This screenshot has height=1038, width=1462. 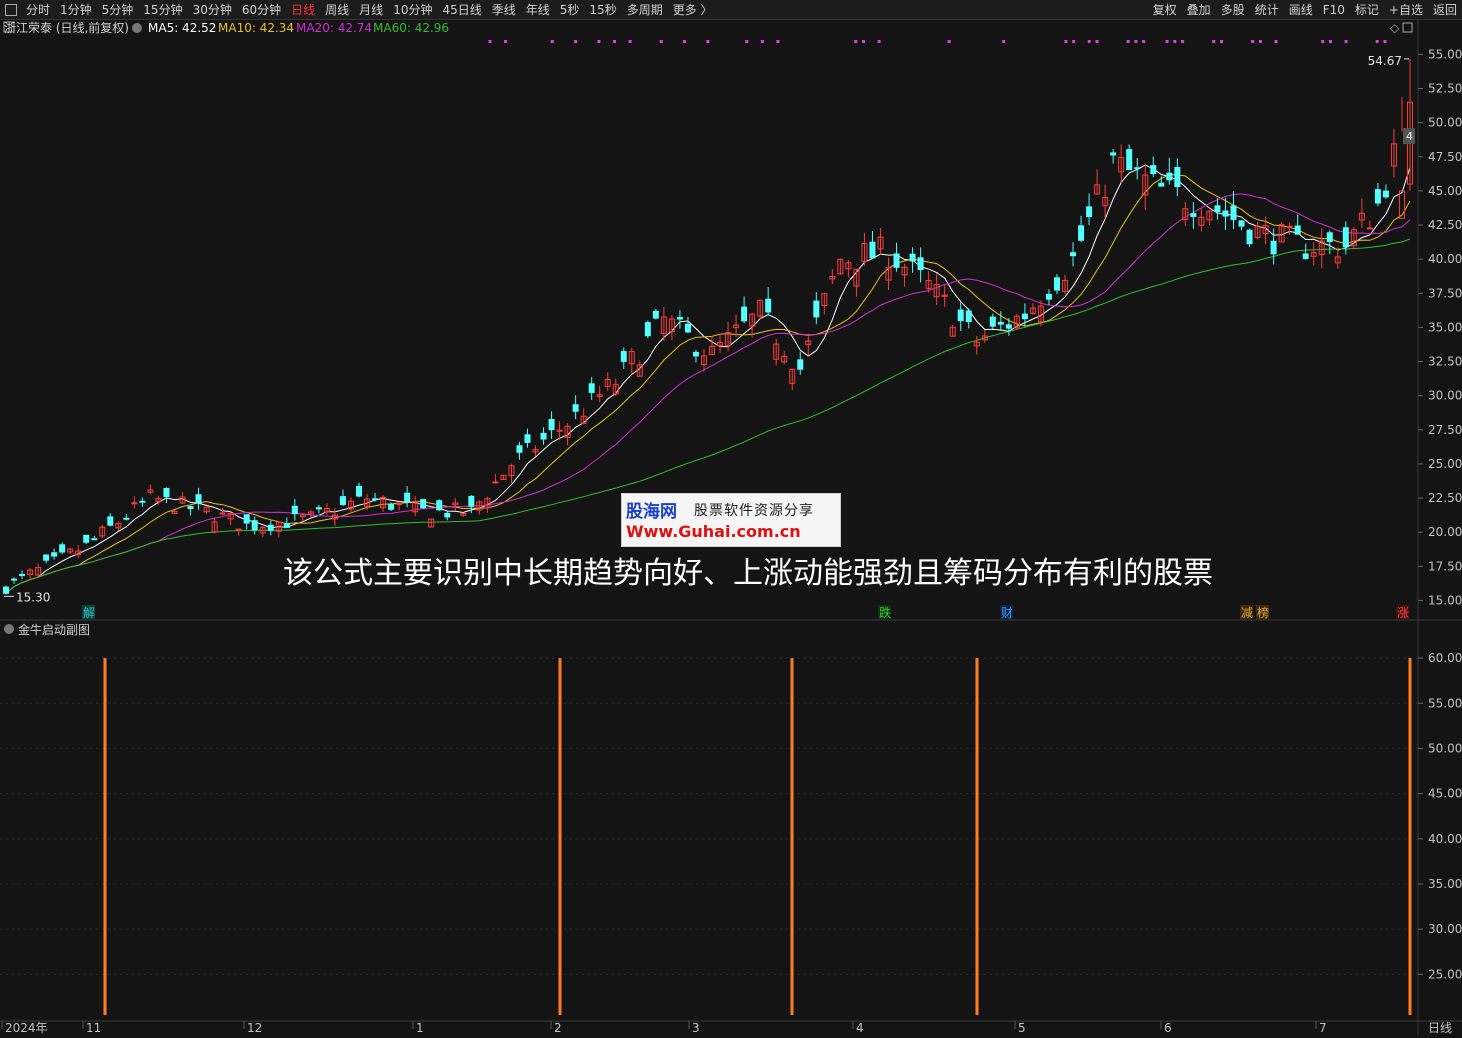 I want to click on toolbar-button: +自选, so click(x=1406, y=9).